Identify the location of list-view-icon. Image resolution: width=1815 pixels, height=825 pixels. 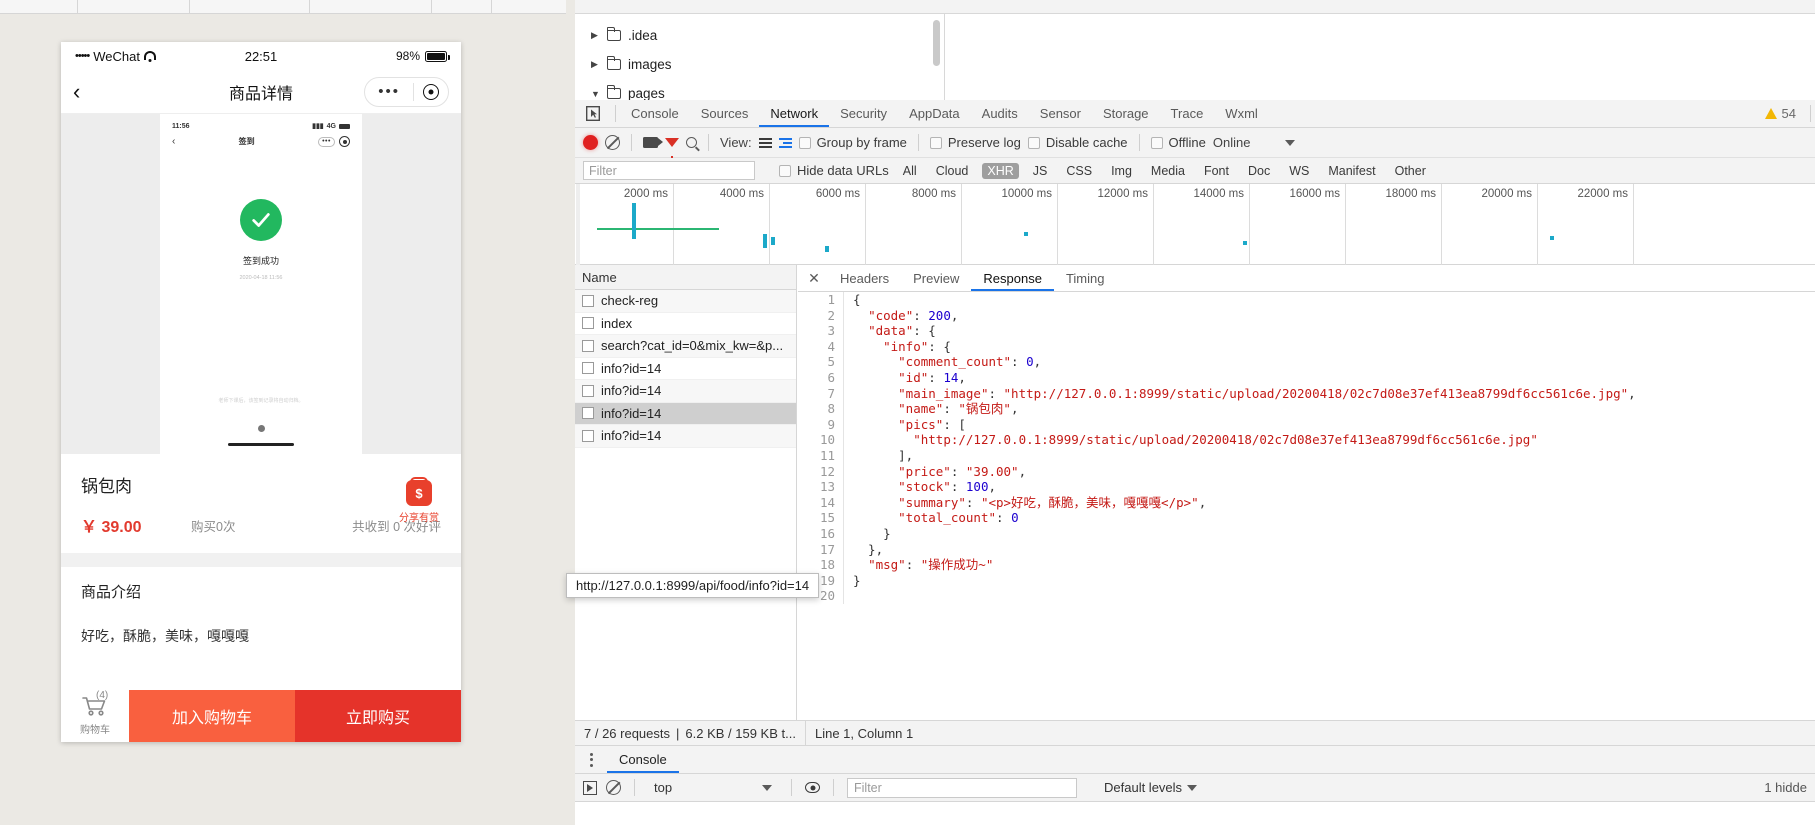
(765, 142).